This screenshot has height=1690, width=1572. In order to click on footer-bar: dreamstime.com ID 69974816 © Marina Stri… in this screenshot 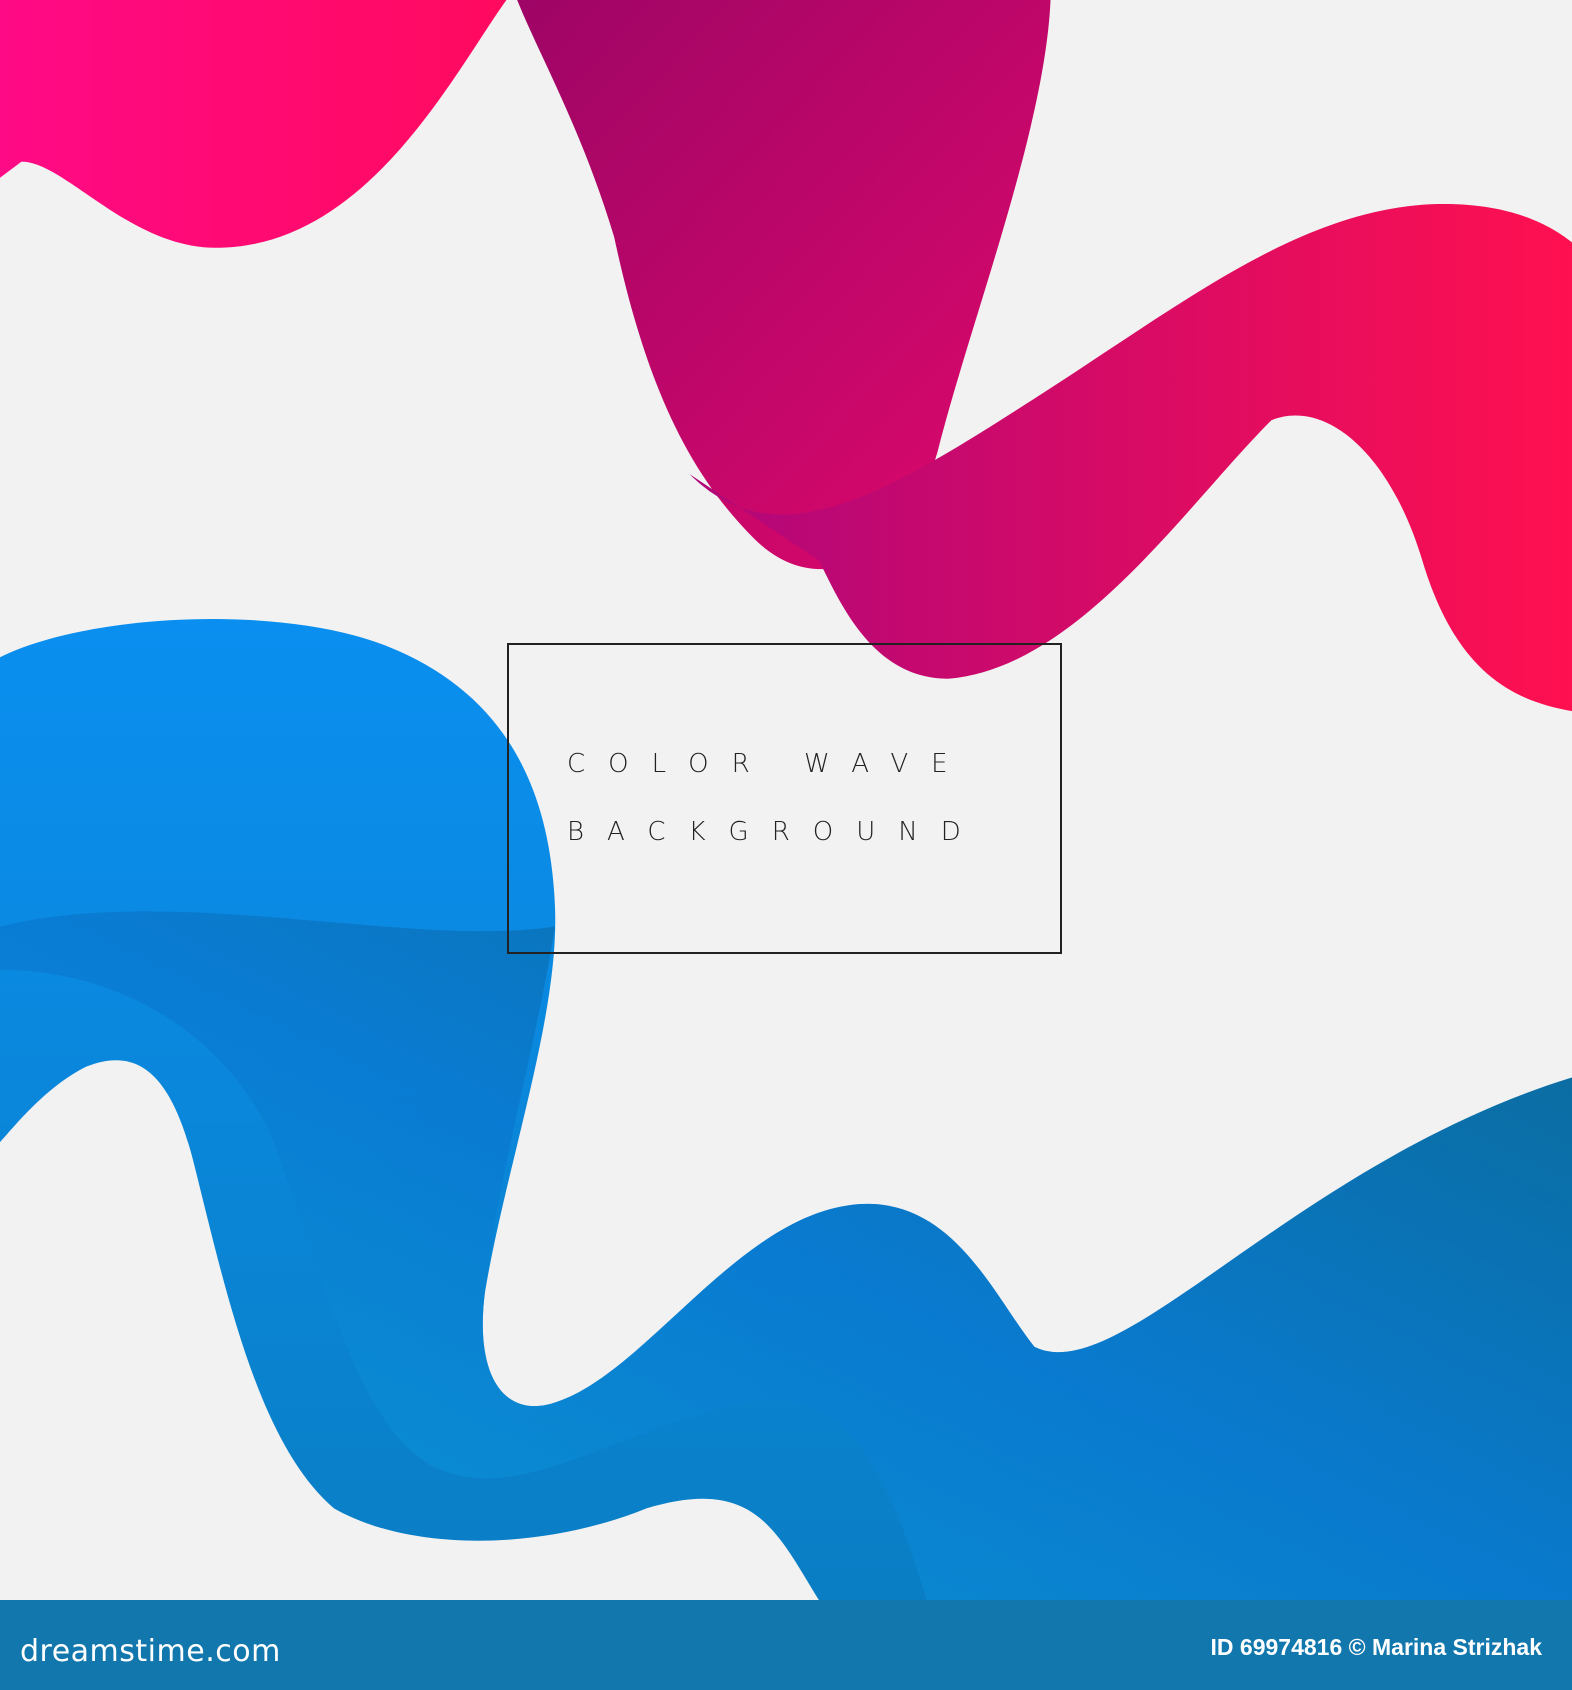, I will do `click(786, 1645)`.